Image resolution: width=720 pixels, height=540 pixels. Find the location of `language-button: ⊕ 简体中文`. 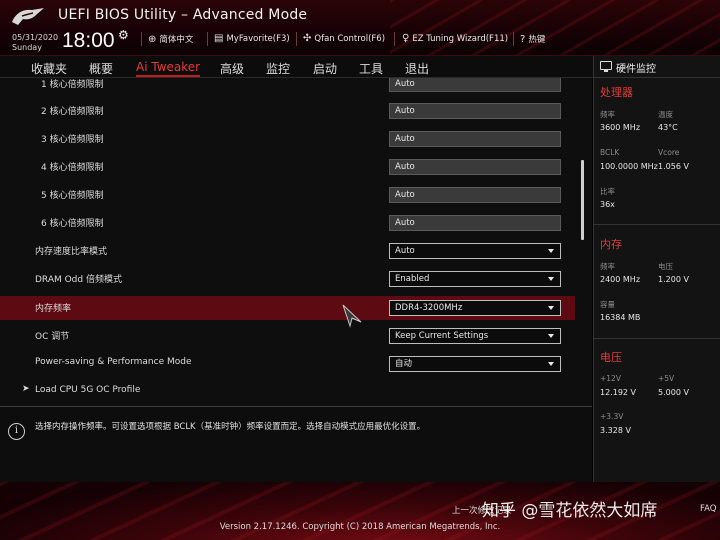

language-button: ⊕ 简体中文 is located at coordinates (171, 39).